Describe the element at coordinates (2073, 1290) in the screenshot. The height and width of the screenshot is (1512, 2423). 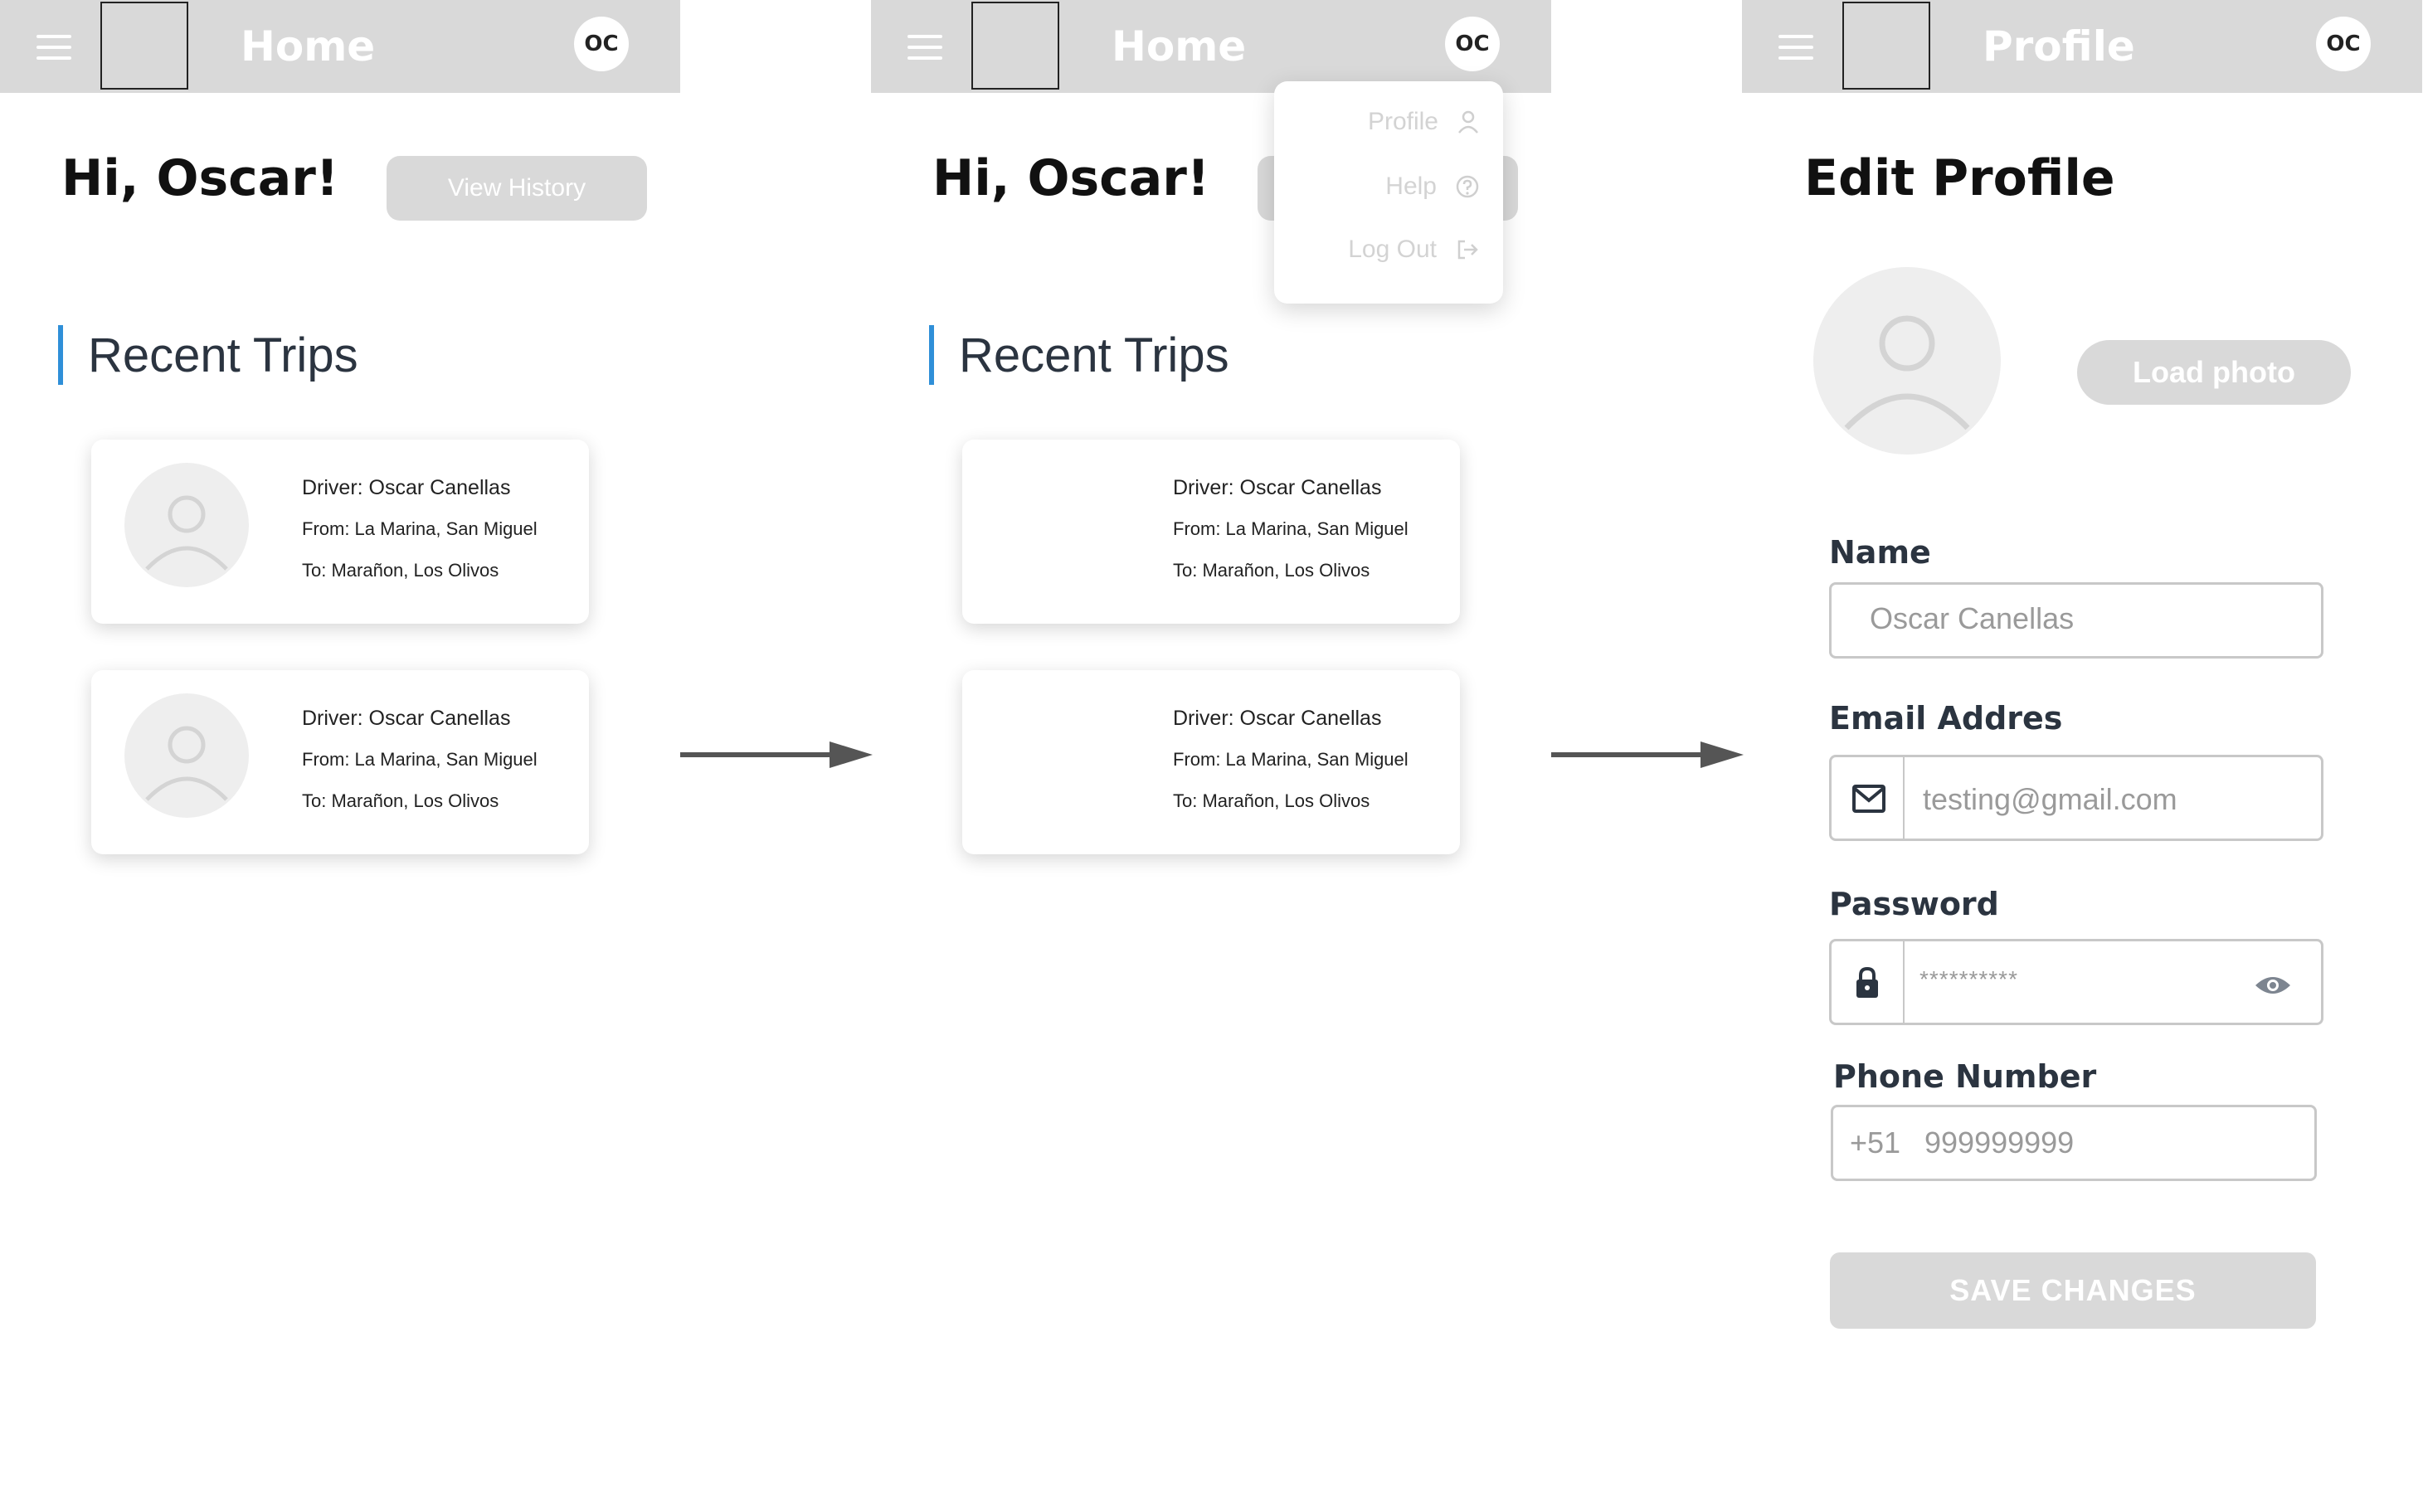
I see `save-changes-button: SAVE CHANGES` at that location.